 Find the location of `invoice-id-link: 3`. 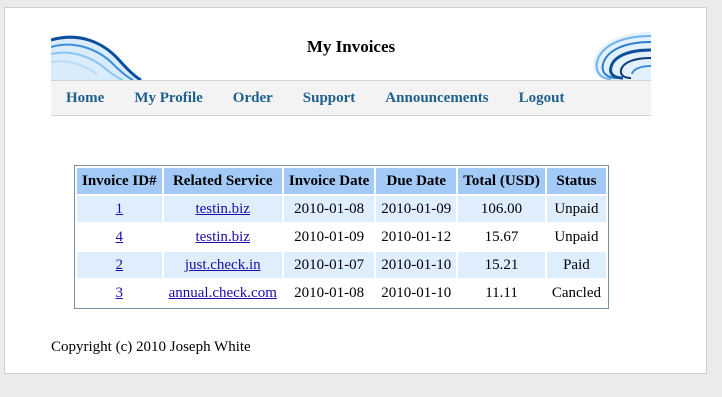

invoice-id-link: 3 is located at coordinates (120, 293).